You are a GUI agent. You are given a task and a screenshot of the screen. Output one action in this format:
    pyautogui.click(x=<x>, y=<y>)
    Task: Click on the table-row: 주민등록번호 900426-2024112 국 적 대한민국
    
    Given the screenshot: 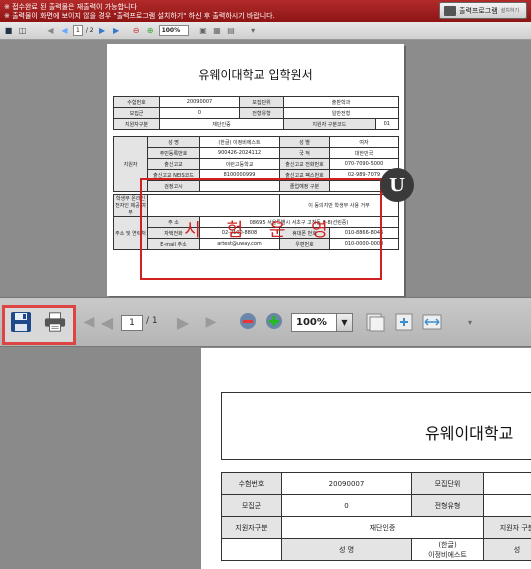 What is the action you would take?
    pyautogui.click(x=256, y=153)
    